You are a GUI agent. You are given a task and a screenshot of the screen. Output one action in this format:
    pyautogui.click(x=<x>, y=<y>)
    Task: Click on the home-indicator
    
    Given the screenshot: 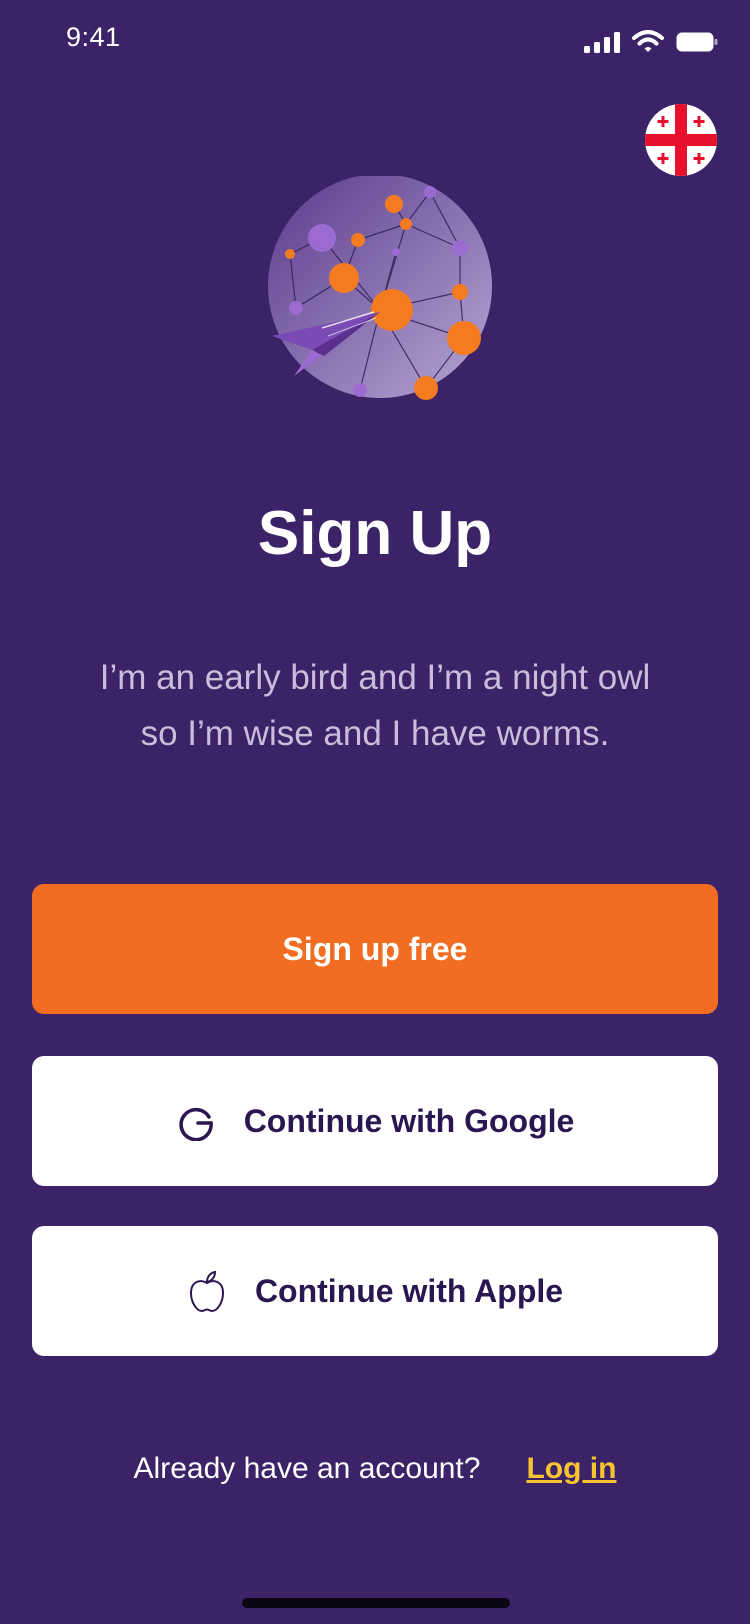 What is the action you would take?
    pyautogui.click(x=376, y=1603)
    